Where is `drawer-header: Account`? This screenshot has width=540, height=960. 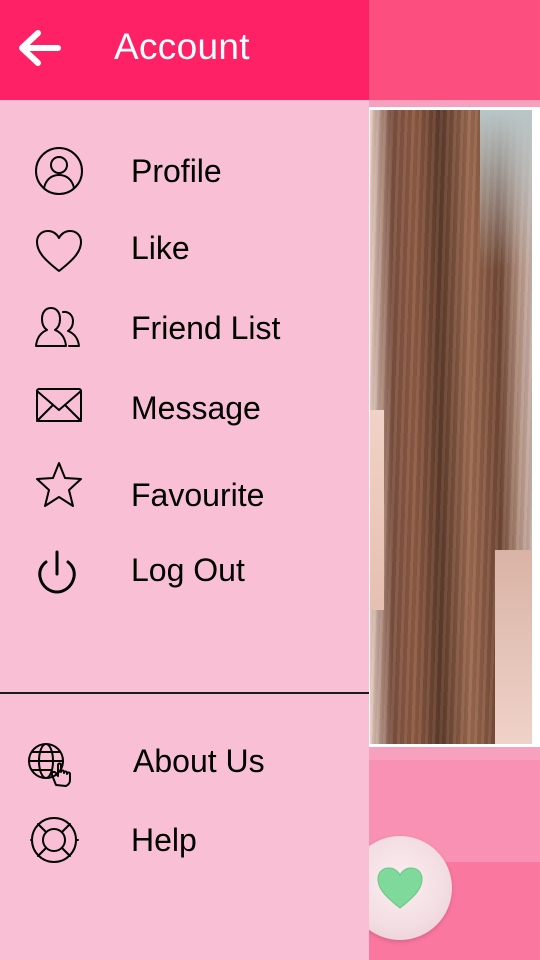
drawer-header: Account is located at coordinates (184, 50).